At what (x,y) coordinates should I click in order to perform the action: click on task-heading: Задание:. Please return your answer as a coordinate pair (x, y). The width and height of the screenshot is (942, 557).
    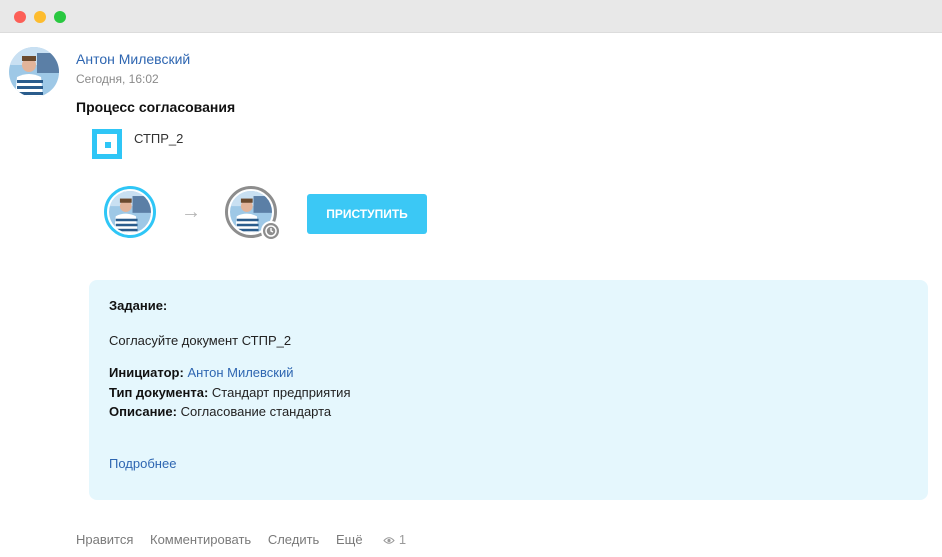
    Looking at the image, I should click on (138, 305).